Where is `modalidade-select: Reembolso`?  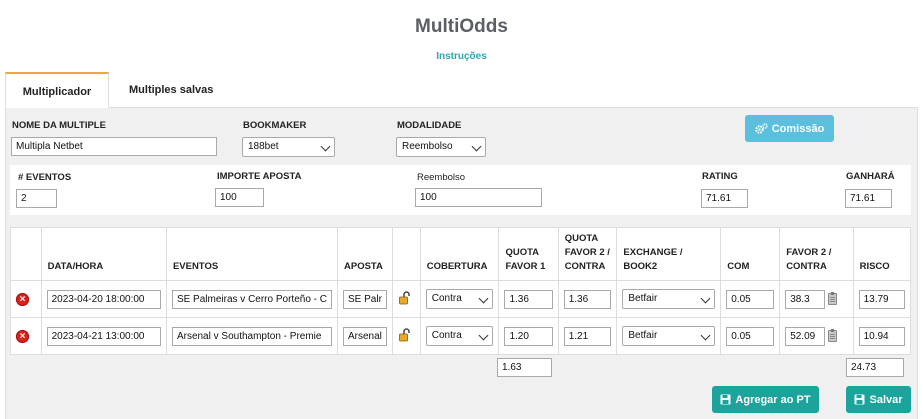
modalidade-select: Reembolso is located at coordinates (441, 147).